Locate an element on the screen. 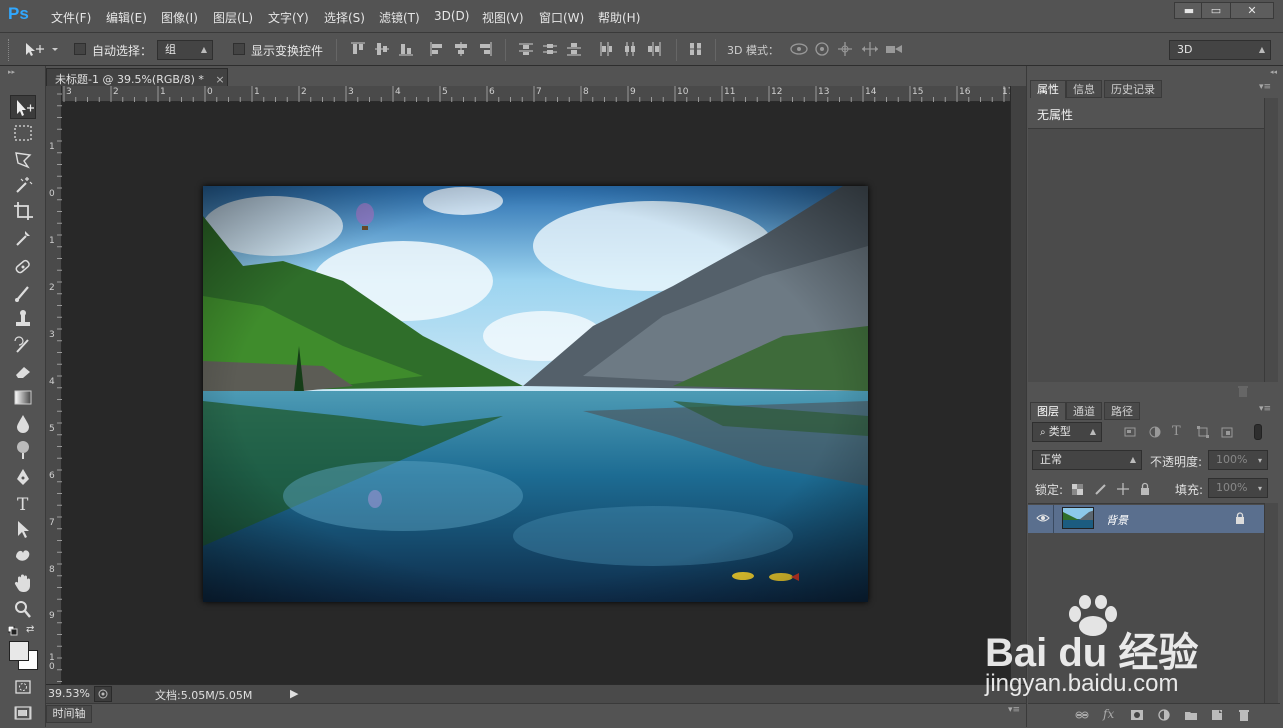 This screenshot has height=728, width=1283. menu-image: 图像(I) is located at coordinates (179, 17).